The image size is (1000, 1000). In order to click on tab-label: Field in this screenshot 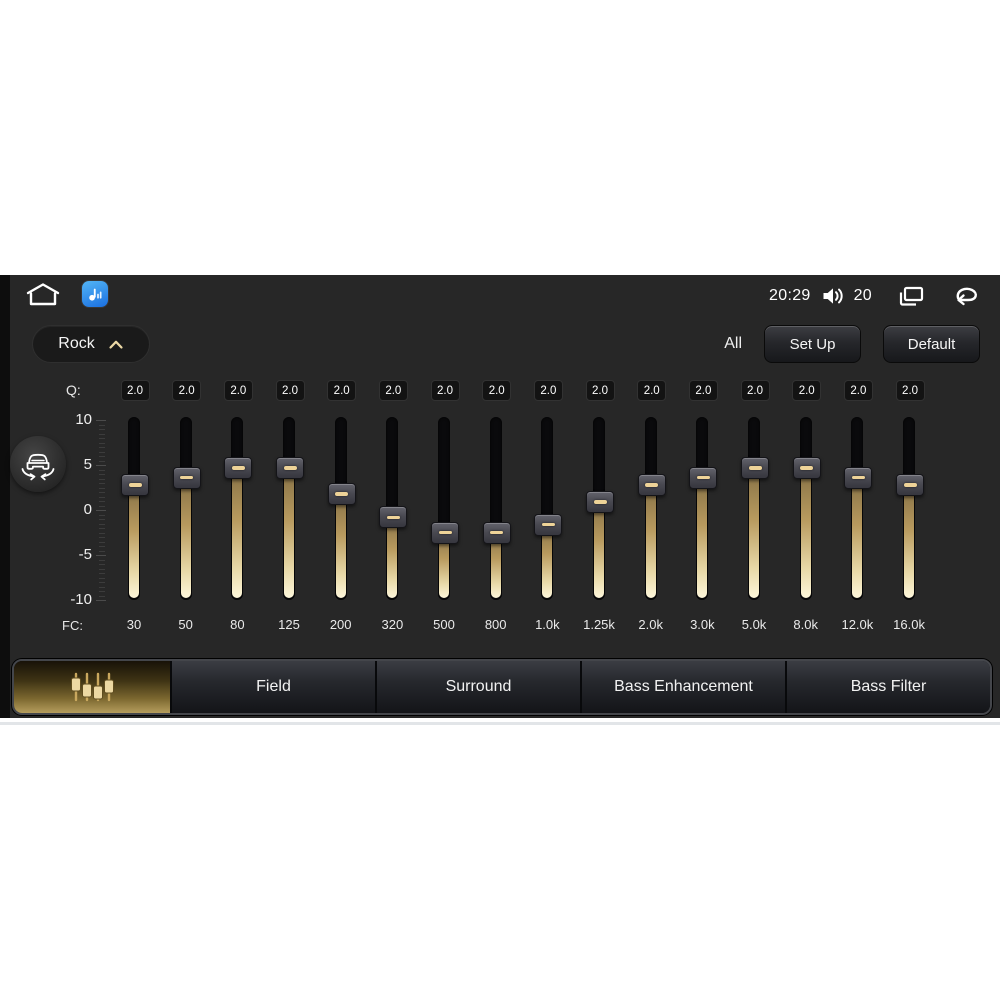, I will do `click(273, 686)`.